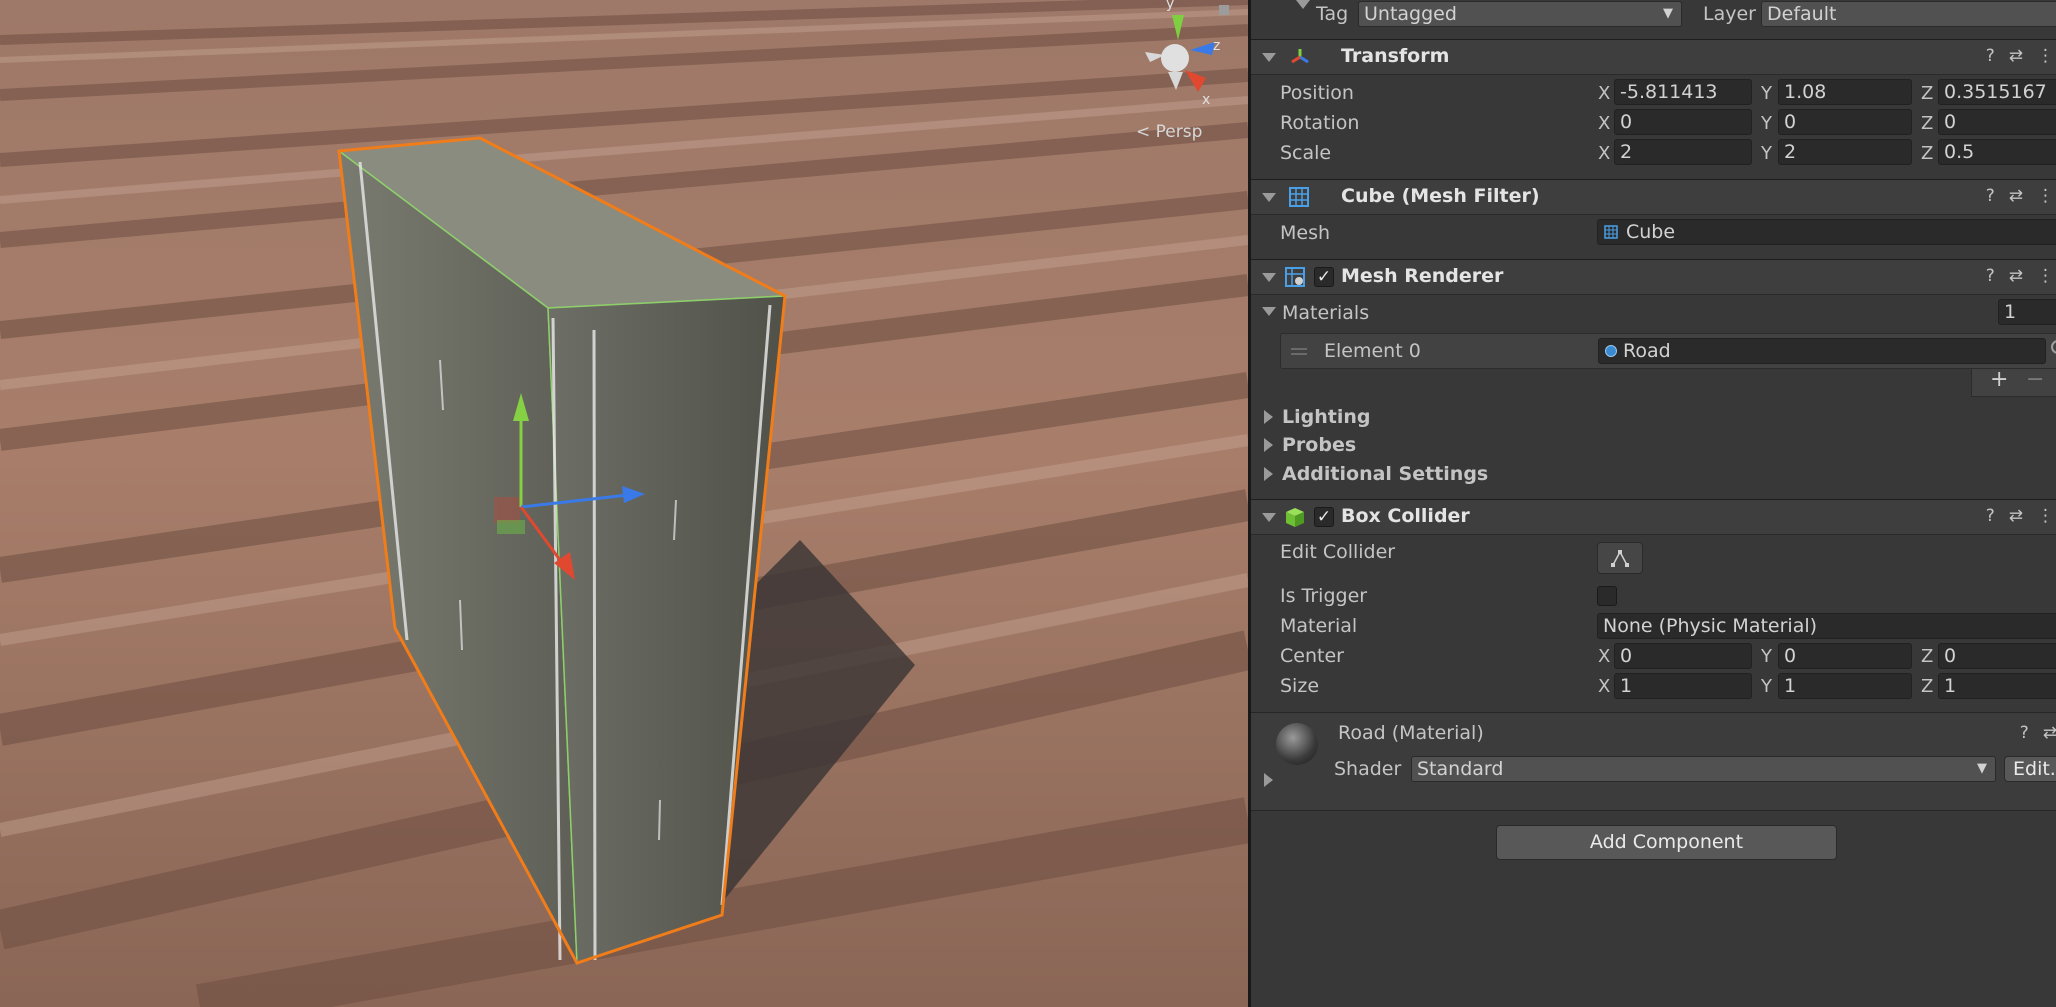 Image resolution: width=2056 pixels, height=1007 pixels. What do you see at coordinates (1319, 445) in the screenshot?
I see `probes-foldout: Probes` at bounding box center [1319, 445].